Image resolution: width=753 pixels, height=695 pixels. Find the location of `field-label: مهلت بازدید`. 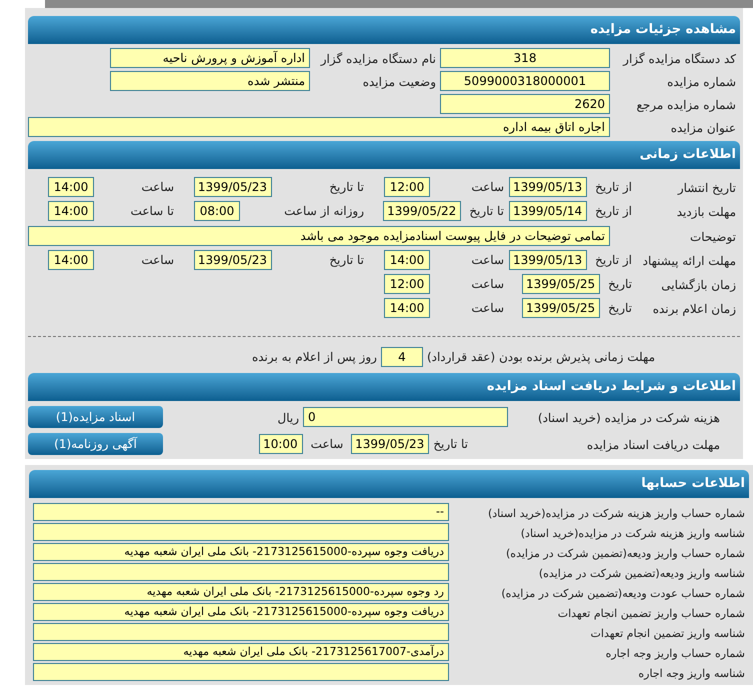

field-label: مهلت بازدید is located at coordinates (706, 212).